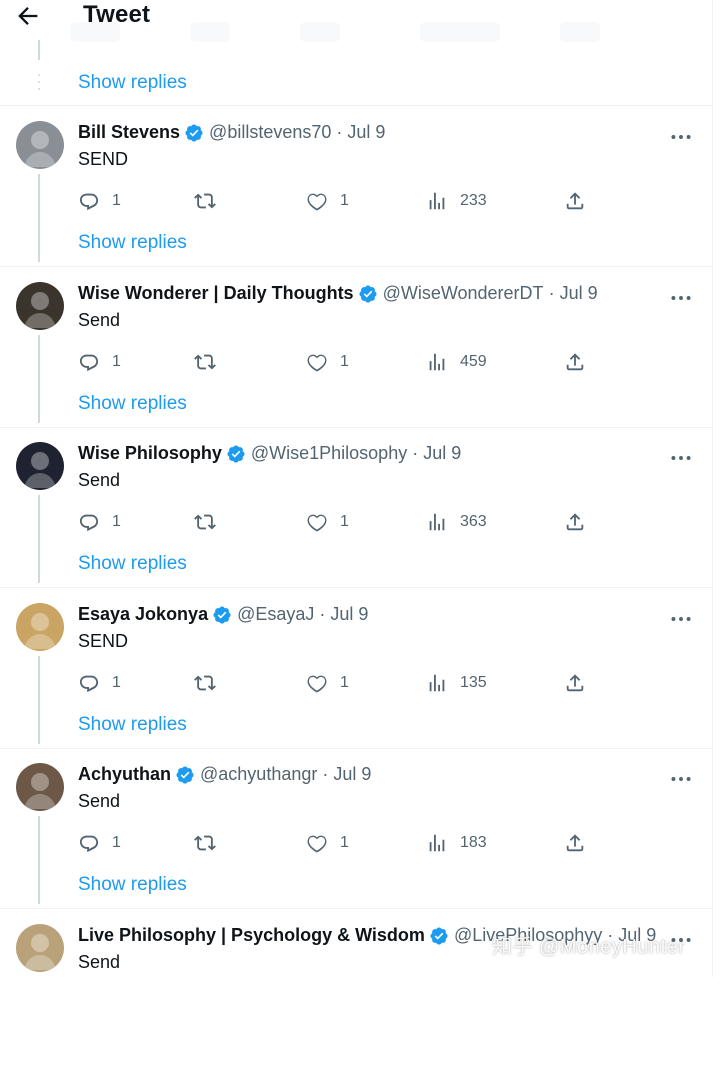 This screenshot has width=720, height=1069. Describe the element at coordinates (589, 947) in the screenshot. I see `watermark-text: 知乎 @MoneyHunter` at that location.